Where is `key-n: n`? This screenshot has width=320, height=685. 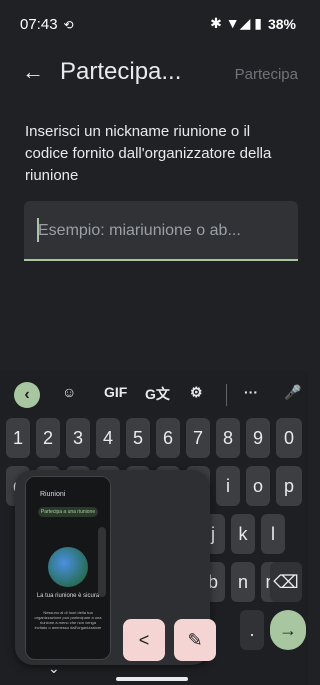 key-n: n is located at coordinates (243, 582).